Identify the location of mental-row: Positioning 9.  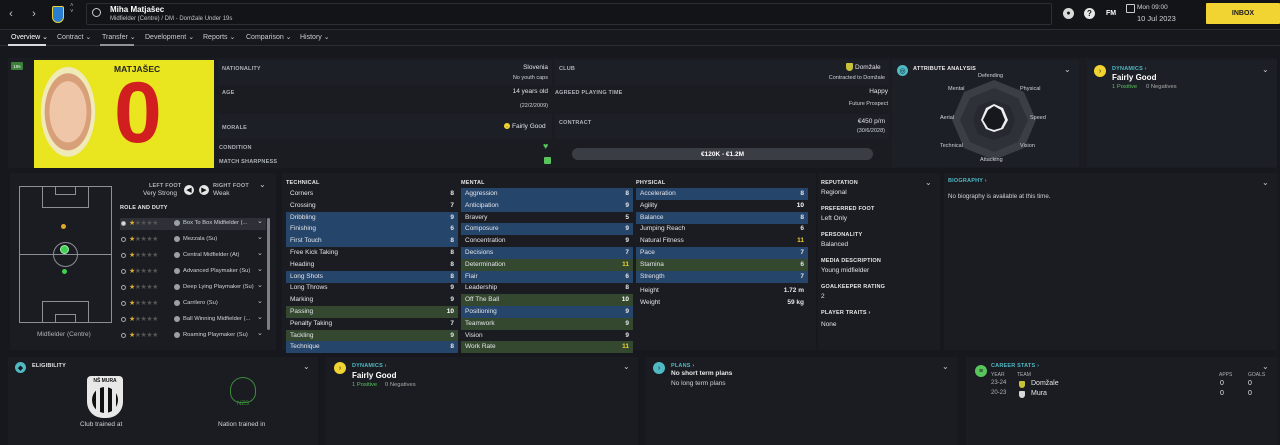
(547, 312).